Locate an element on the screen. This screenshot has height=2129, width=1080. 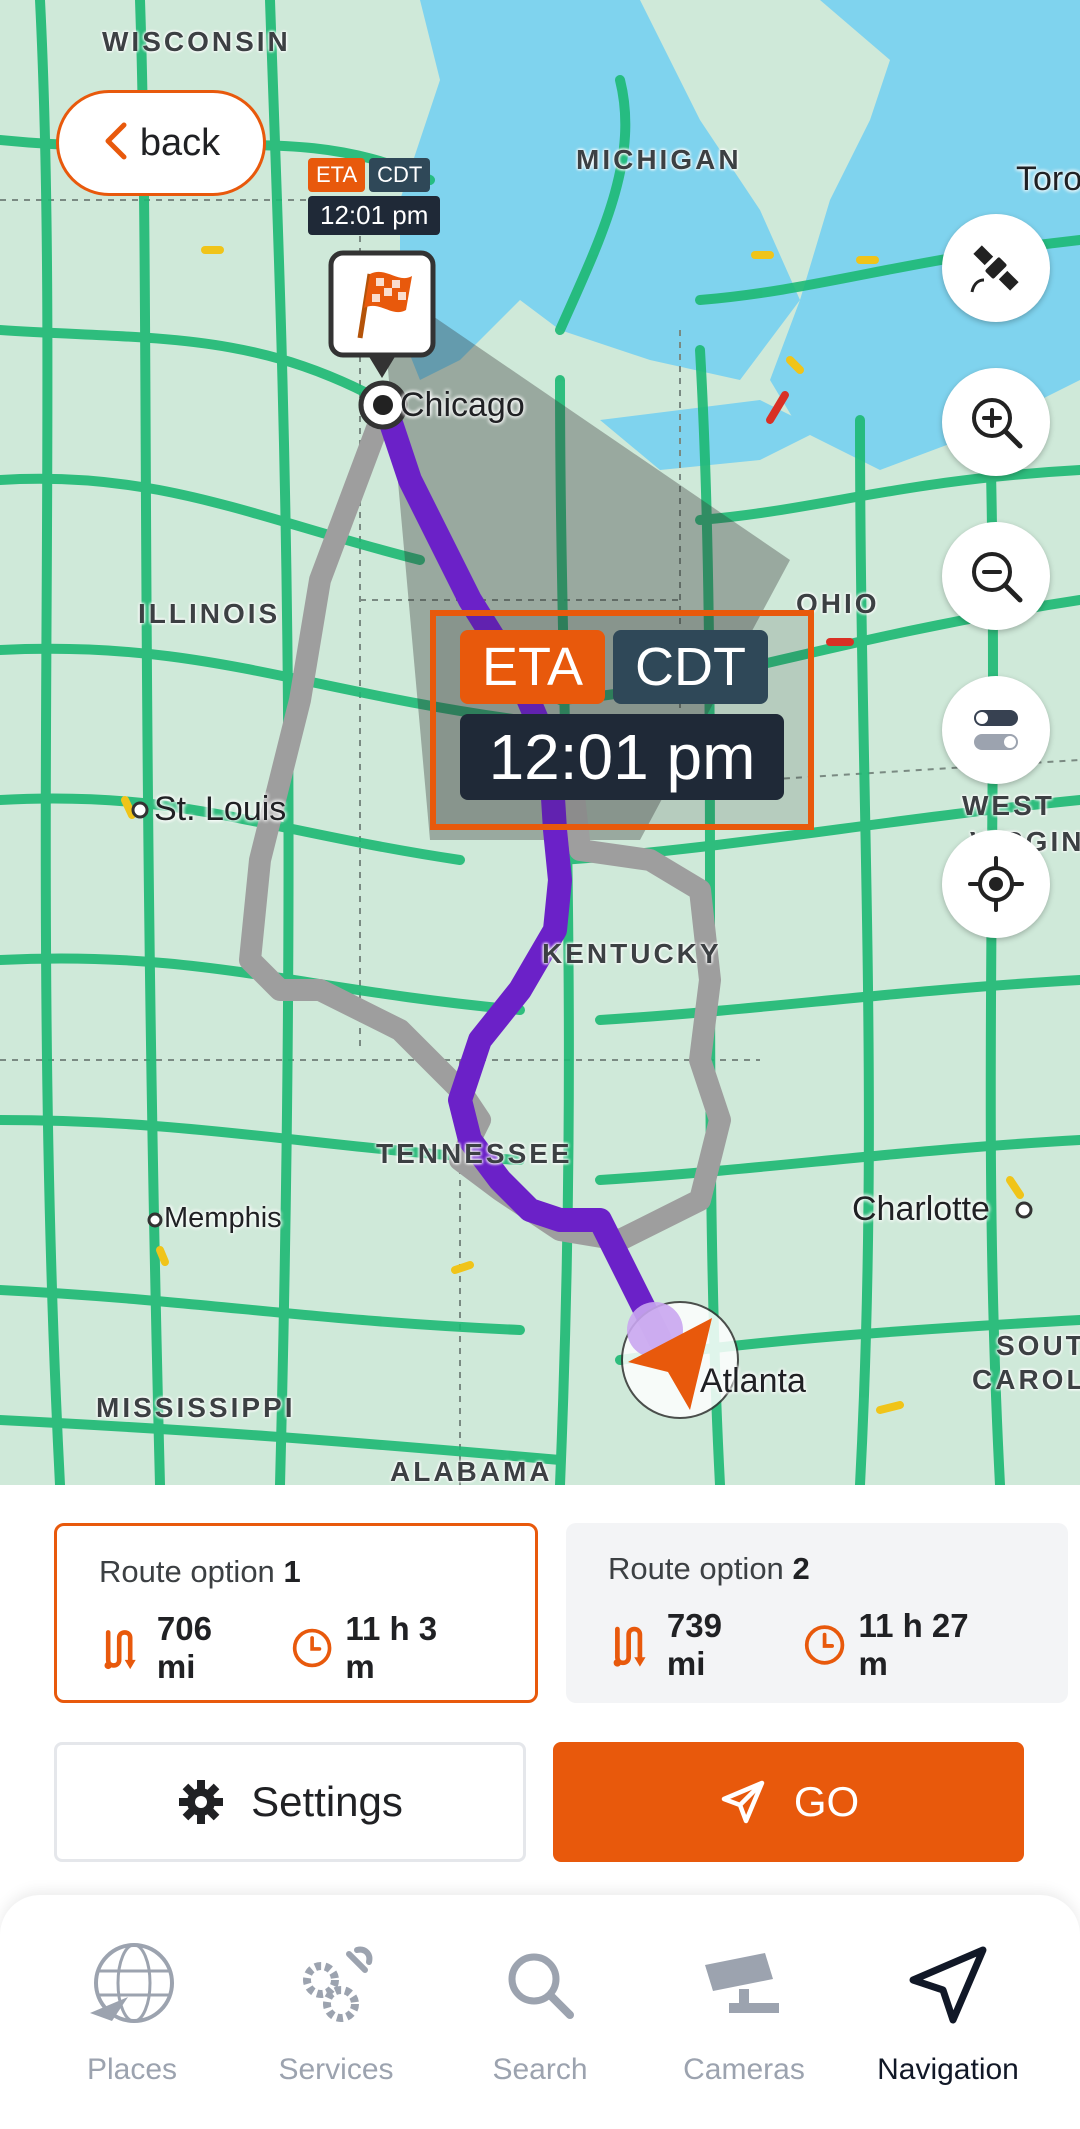
region-label-illinois: ILLINOIS is located at coordinates (209, 613).